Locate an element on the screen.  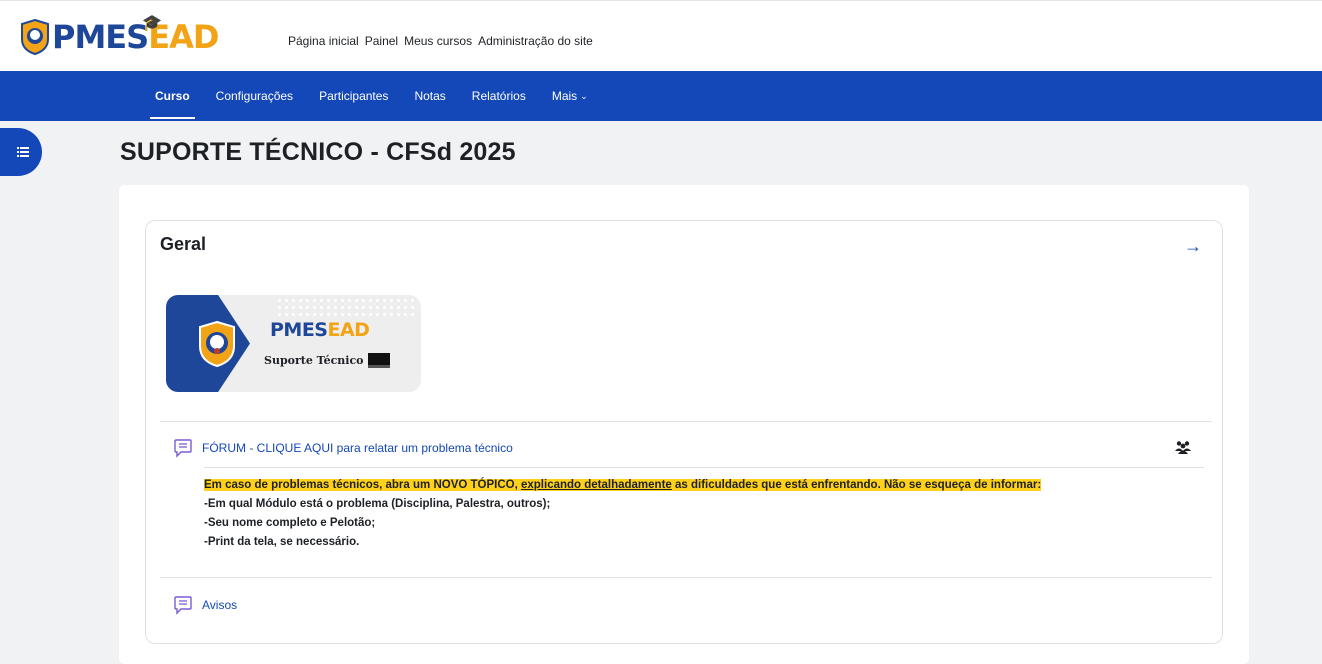
tab-grades-label: Notas is located at coordinates (430, 96).